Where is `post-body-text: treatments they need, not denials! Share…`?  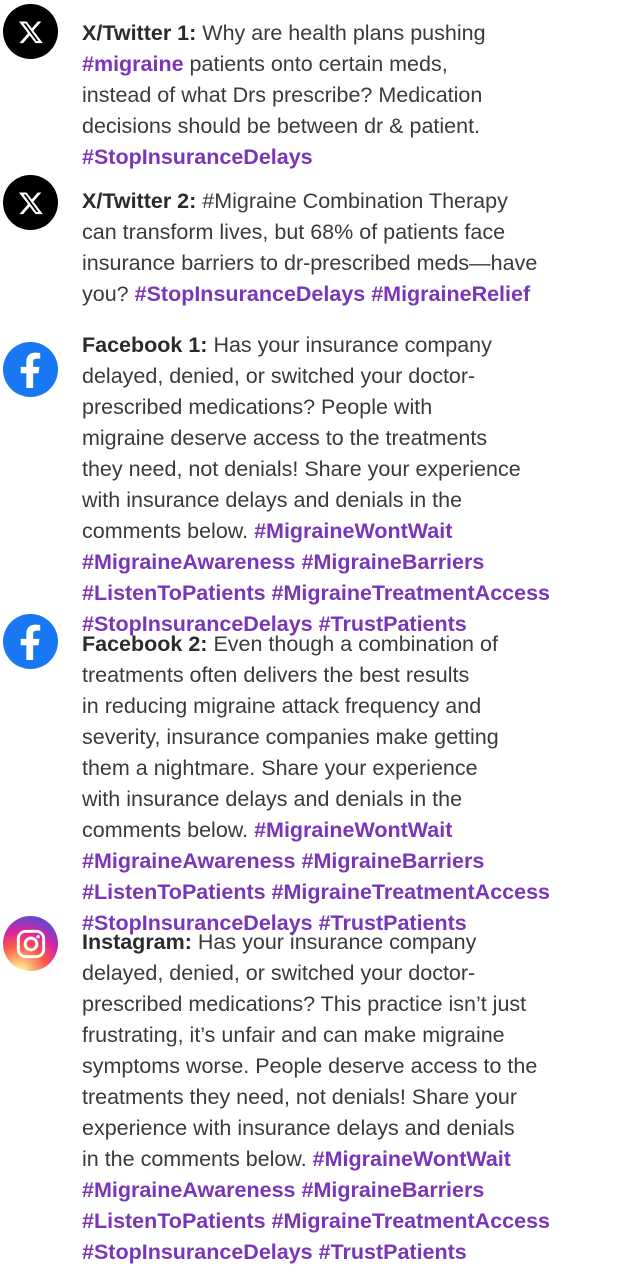 post-body-text: treatments they need, not denials! Share… is located at coordinates (300, 1097).